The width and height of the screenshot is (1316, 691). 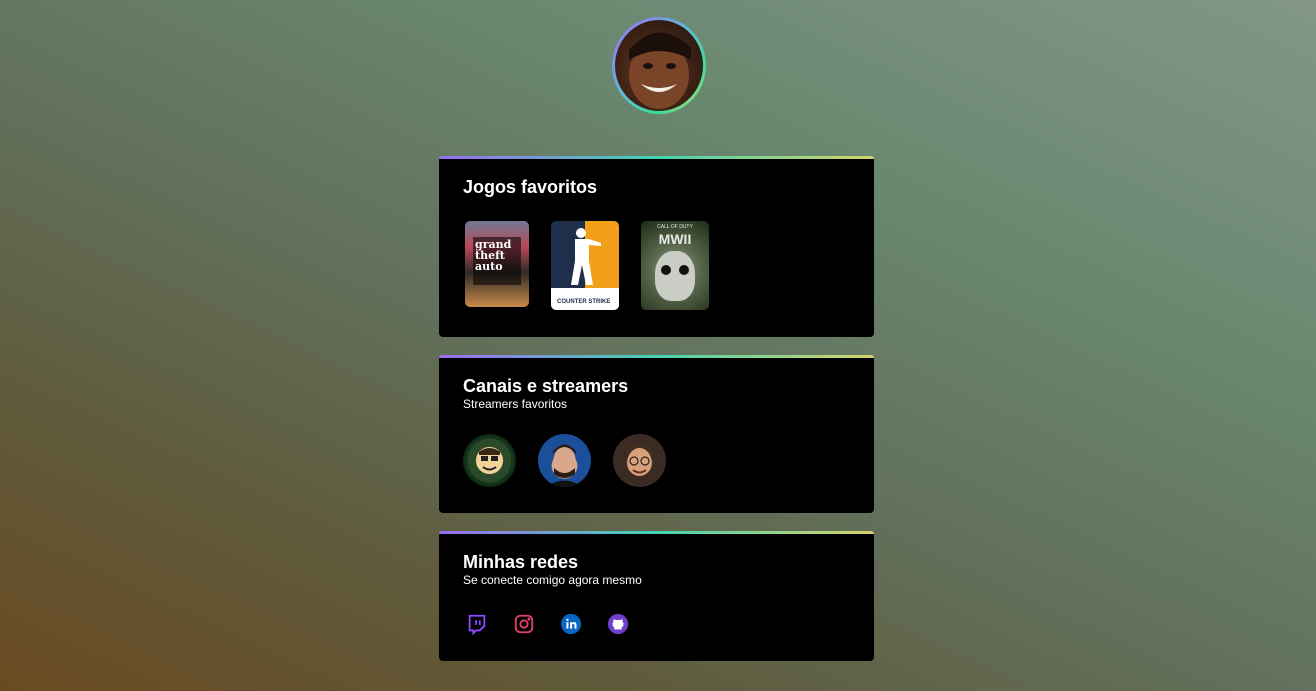 What do you see at coordinates (476, 623) in the screenshot?
I see `twitch-icon` at bounding box center [476, 623].